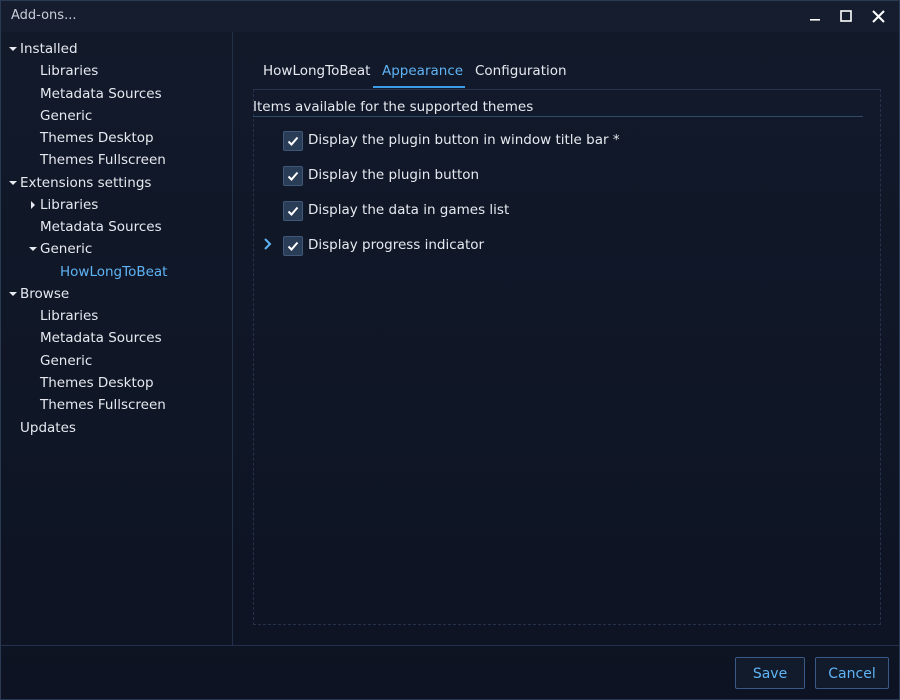  Describe the element at coordinates (815, 20) in the screenshot. I see `minimize-icon` at that location.